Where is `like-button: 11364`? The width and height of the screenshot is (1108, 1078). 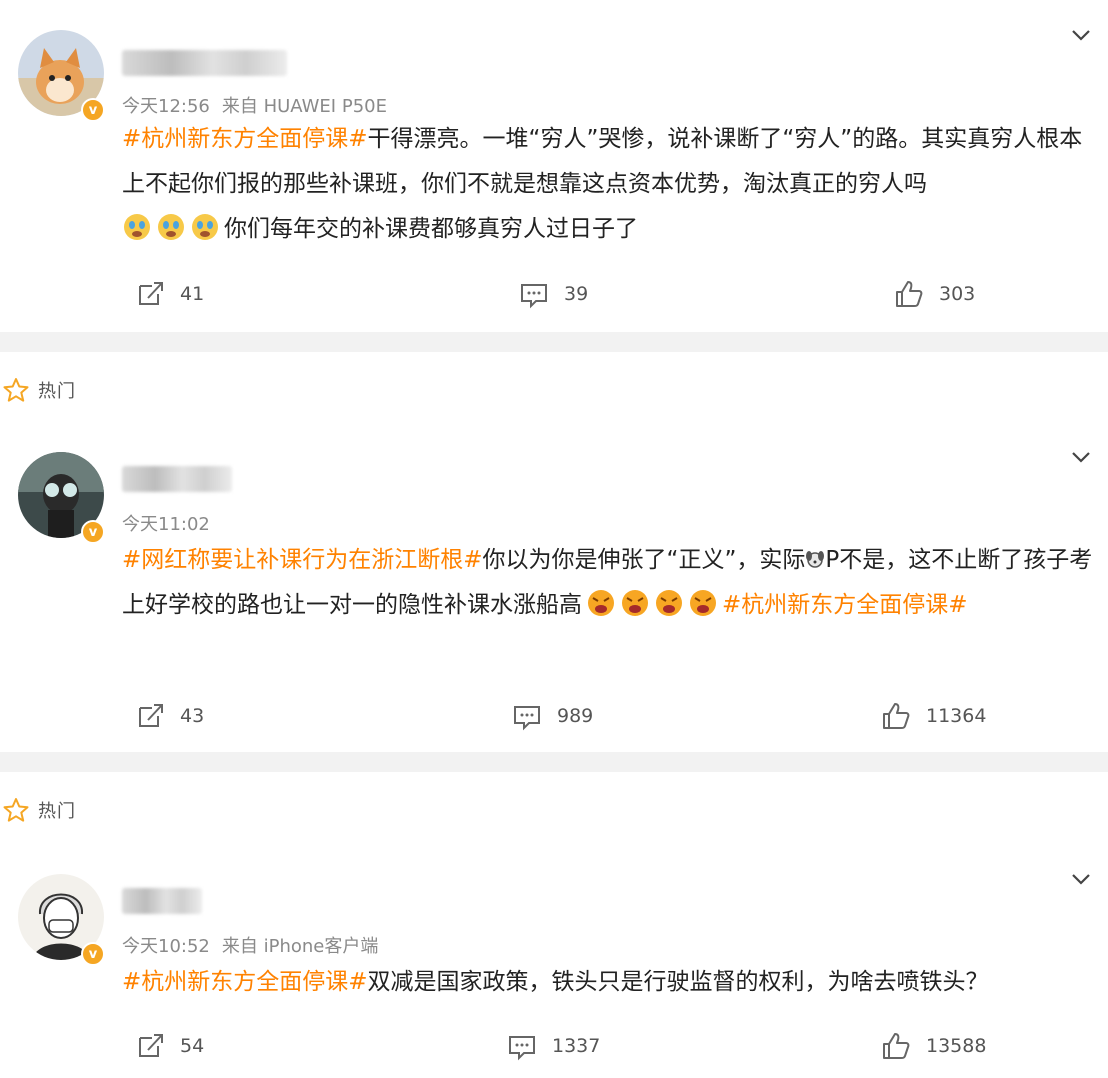 like-button: 11364 is located at coordinates (933, 716).